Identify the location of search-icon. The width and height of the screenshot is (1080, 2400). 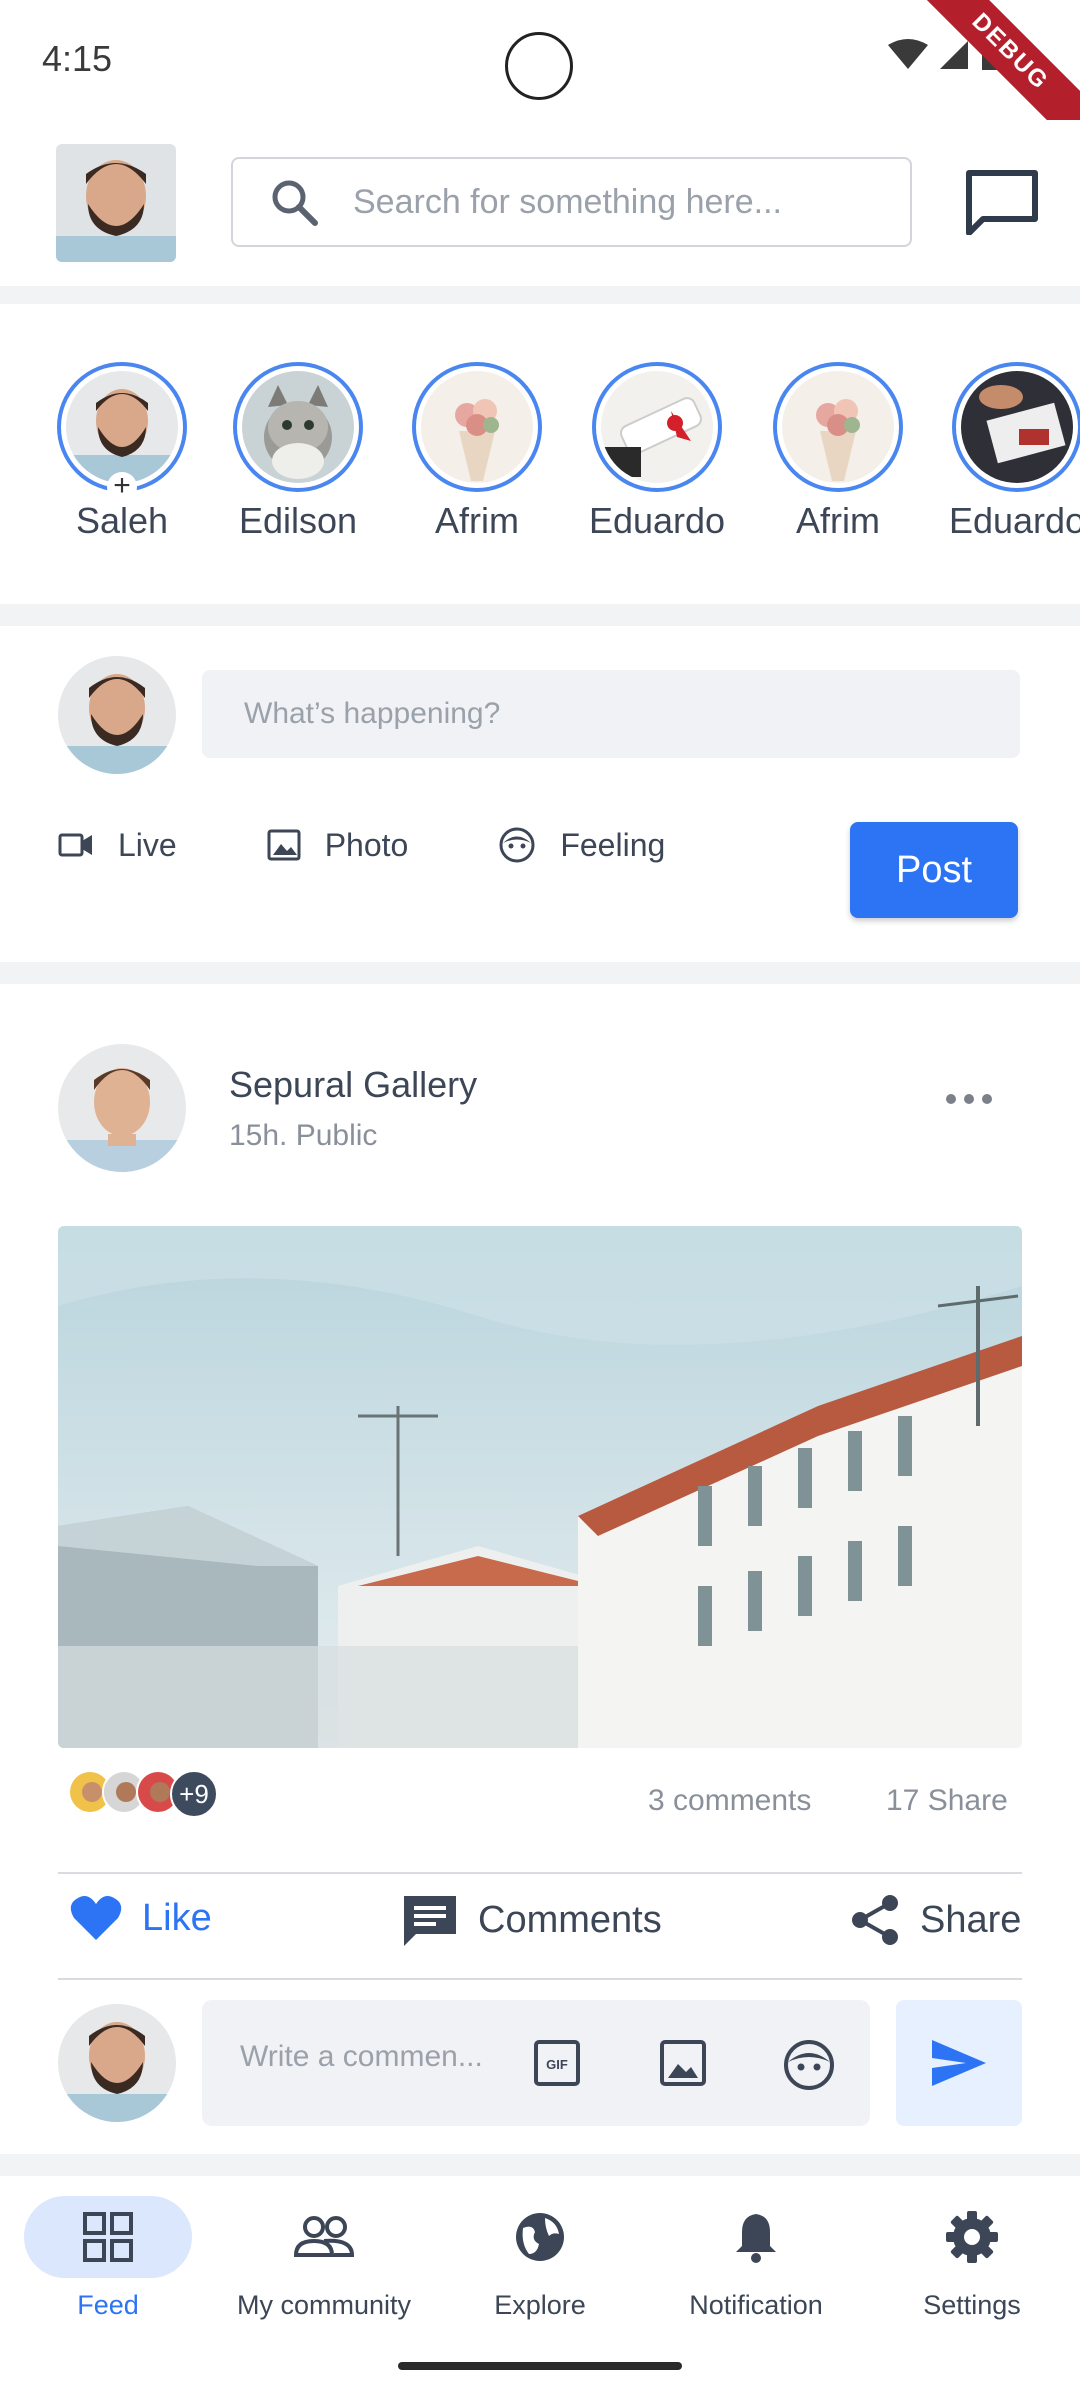
(295, 203).